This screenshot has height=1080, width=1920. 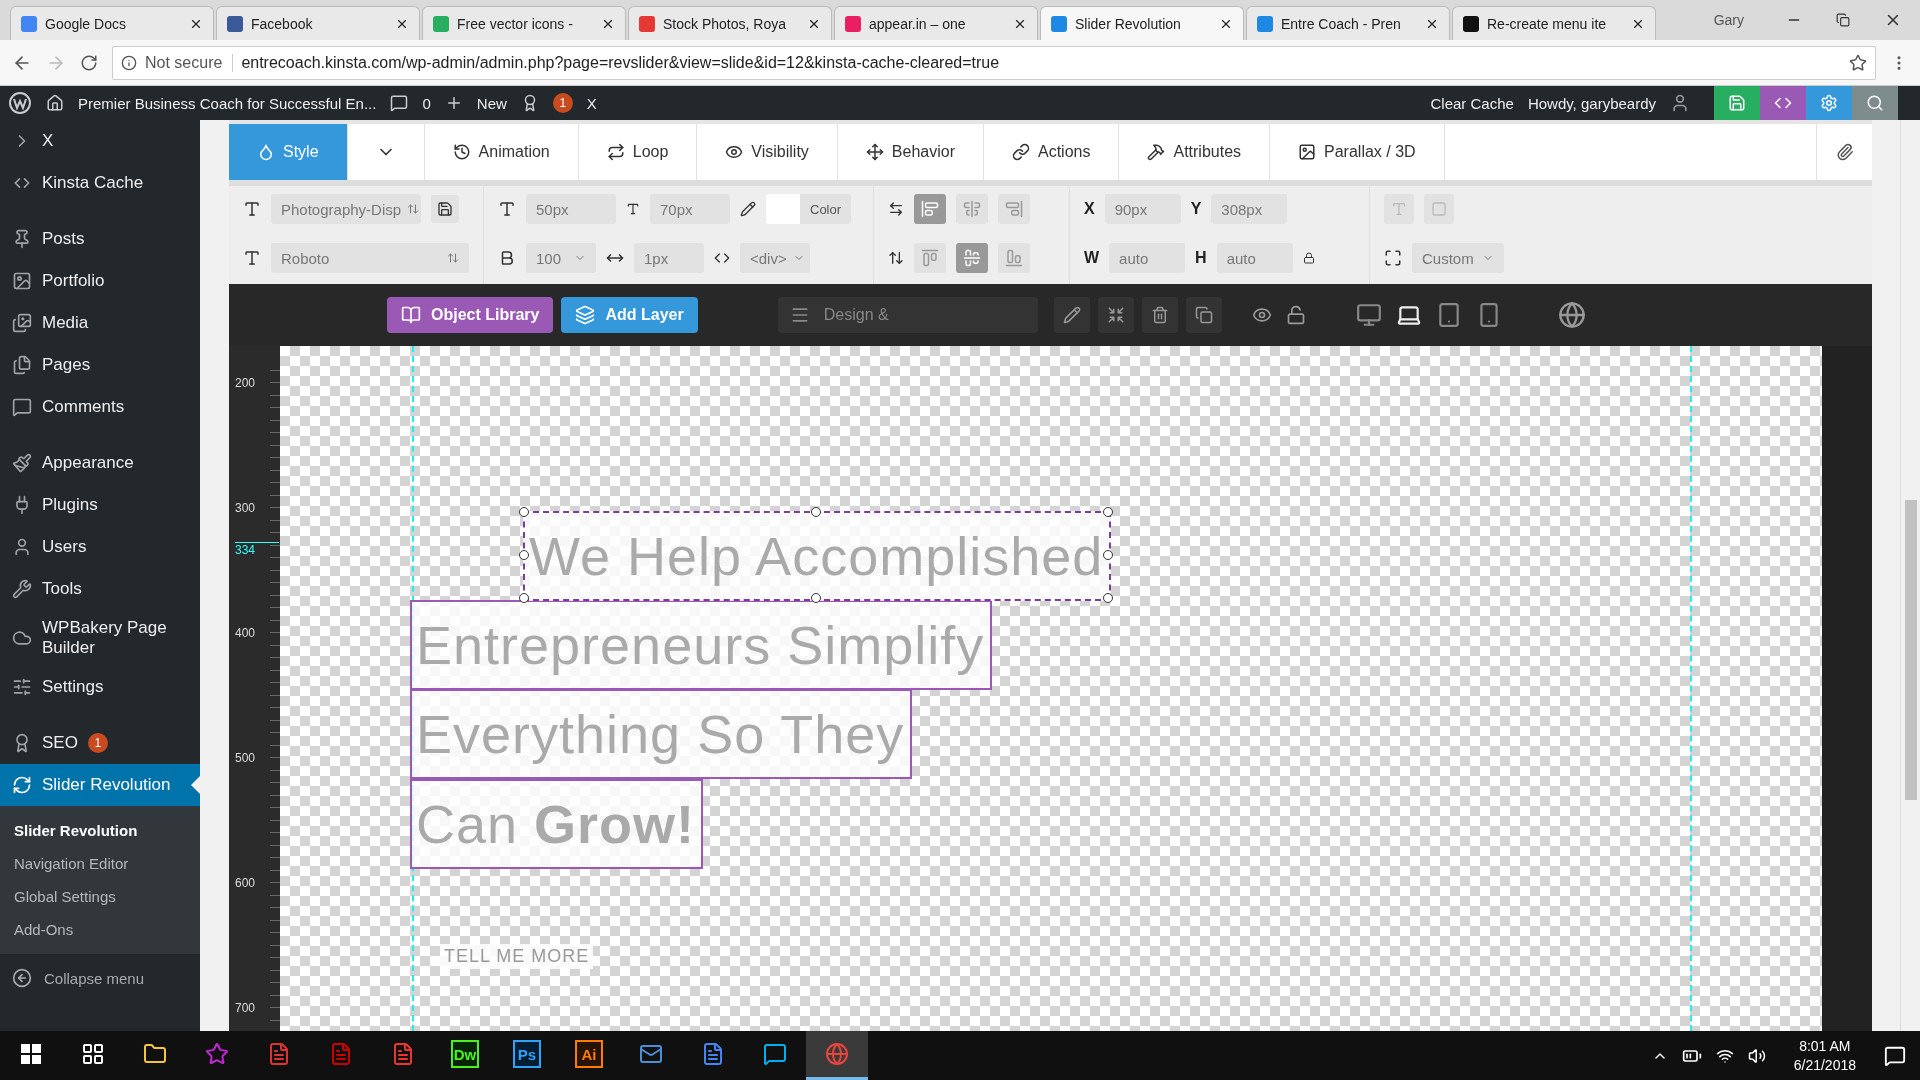 What do you see at coordinates (561, 258) in the screenshot?
I see `font-weight-select: 100` at bounding box center [561, 258].